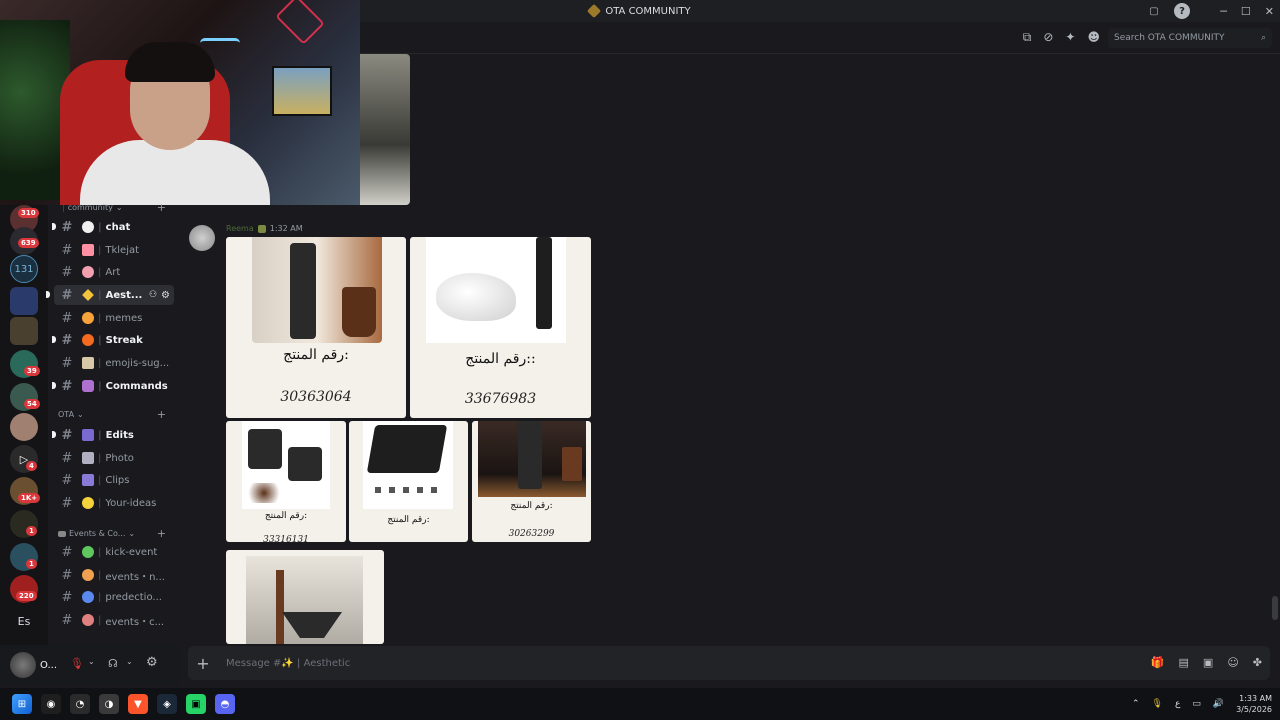 The width and height of the screenshot is (1280, 720). Describe the element at coordinates (167, 704) in the screenshot. I see `steam-icon: ◈` at that location.